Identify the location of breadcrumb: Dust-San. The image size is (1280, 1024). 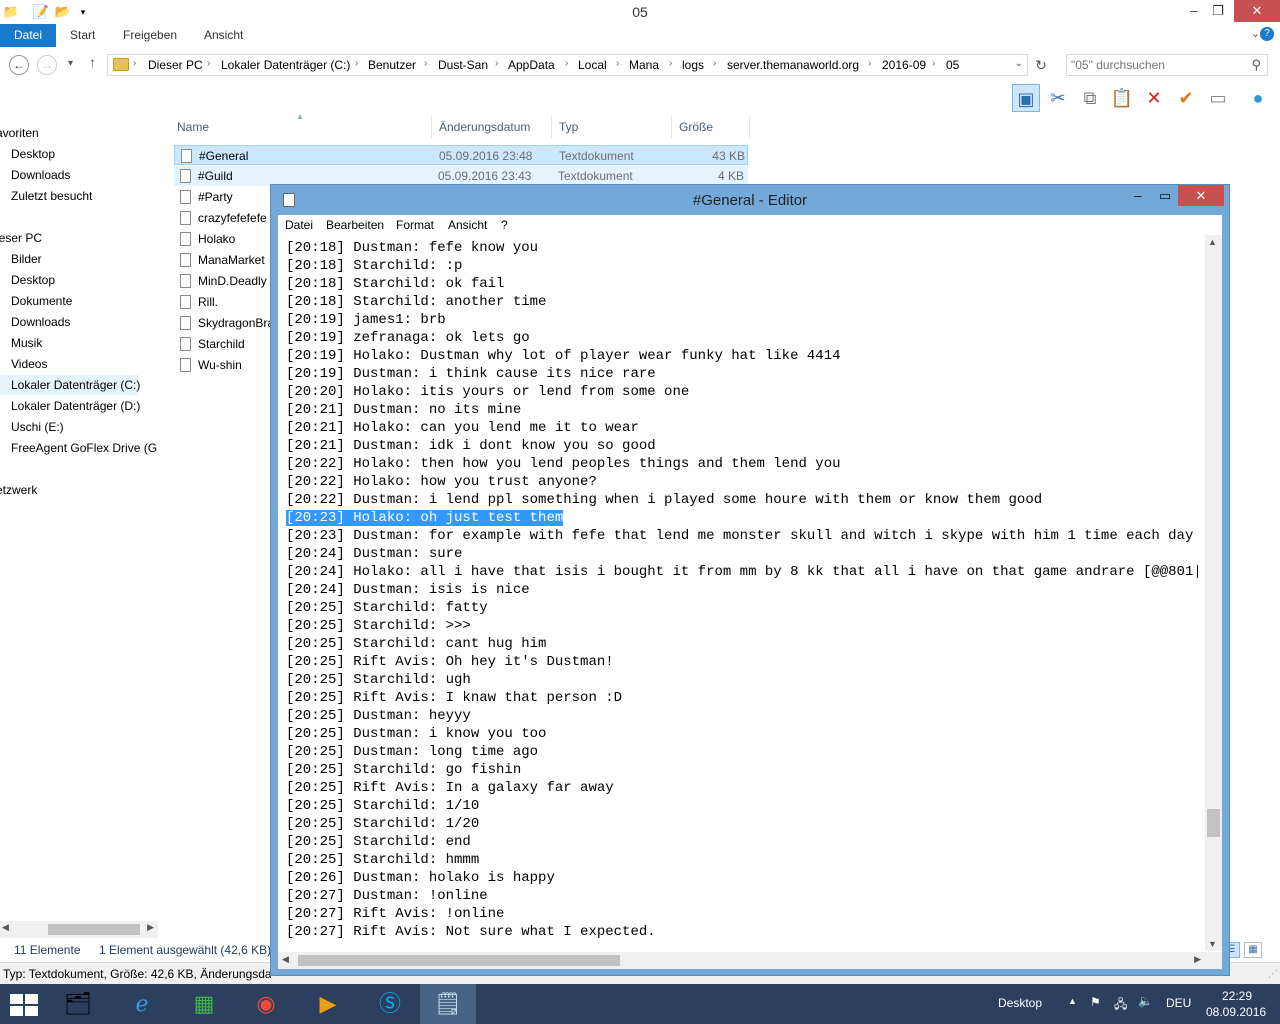
(463, 65).